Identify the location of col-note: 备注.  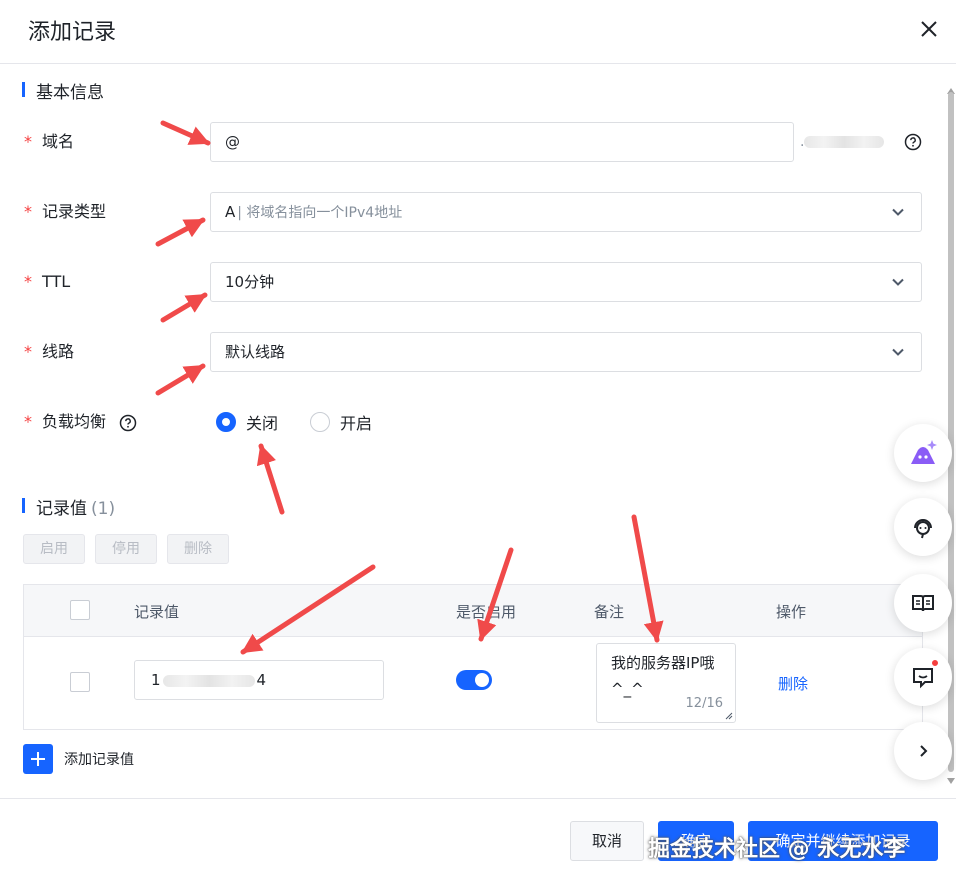
(609, 612).